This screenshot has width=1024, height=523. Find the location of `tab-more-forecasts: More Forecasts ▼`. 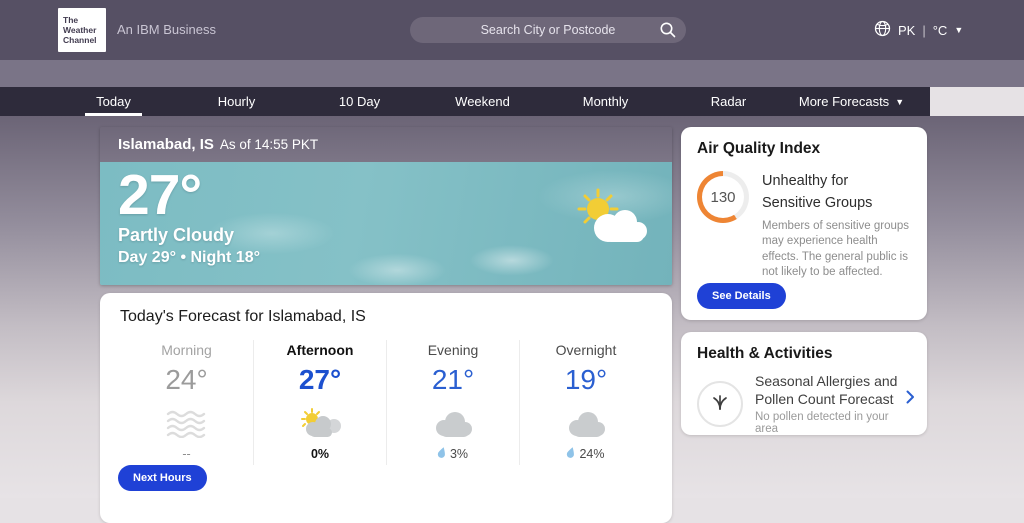

tab-more-forecasts: More Forecasts ▼ is located at coordinates (851, 101).